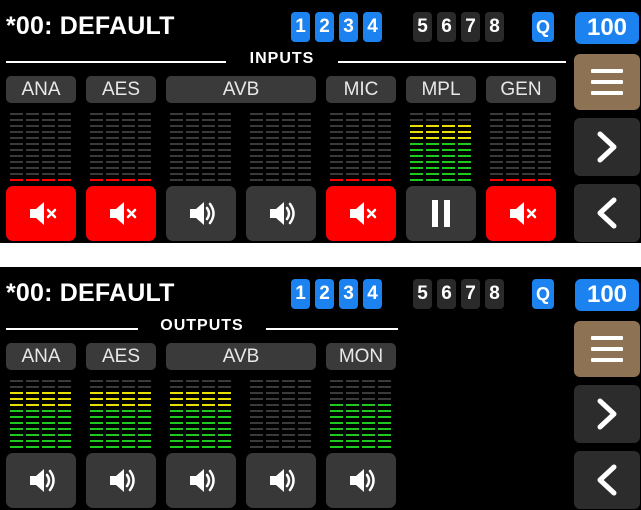 The height and width of the screenshot is (510, 641). I want to click on channel-tab-mon: MON, so click(361, 356).